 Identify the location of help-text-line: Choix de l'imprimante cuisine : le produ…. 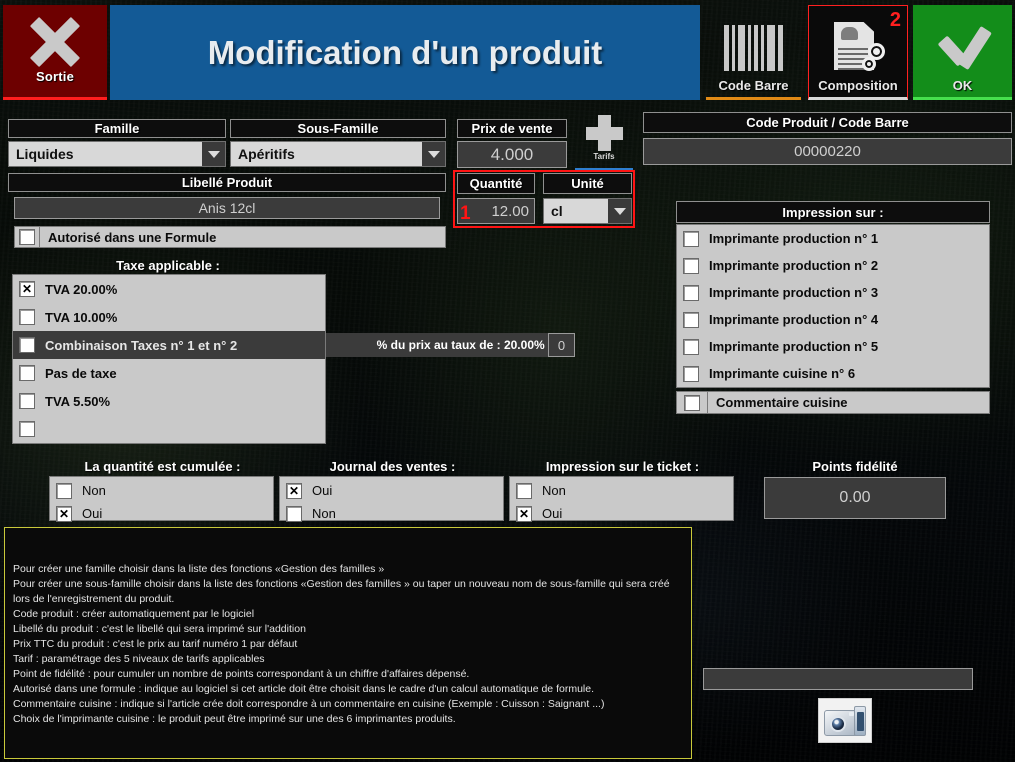
(234, 719).